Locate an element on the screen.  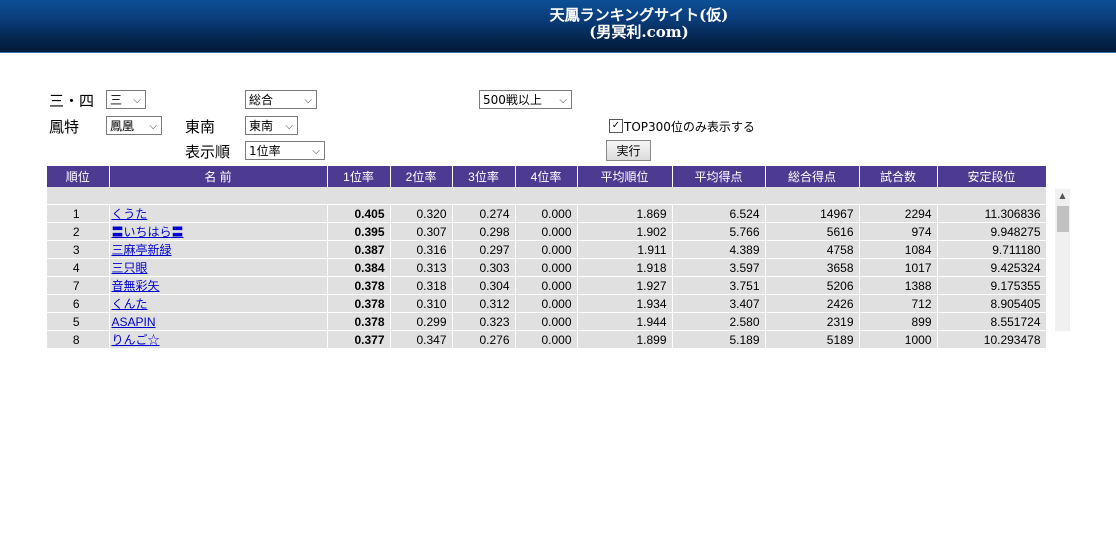
rule-select: 東南 ⌵ is located at coordinates (271, 125).